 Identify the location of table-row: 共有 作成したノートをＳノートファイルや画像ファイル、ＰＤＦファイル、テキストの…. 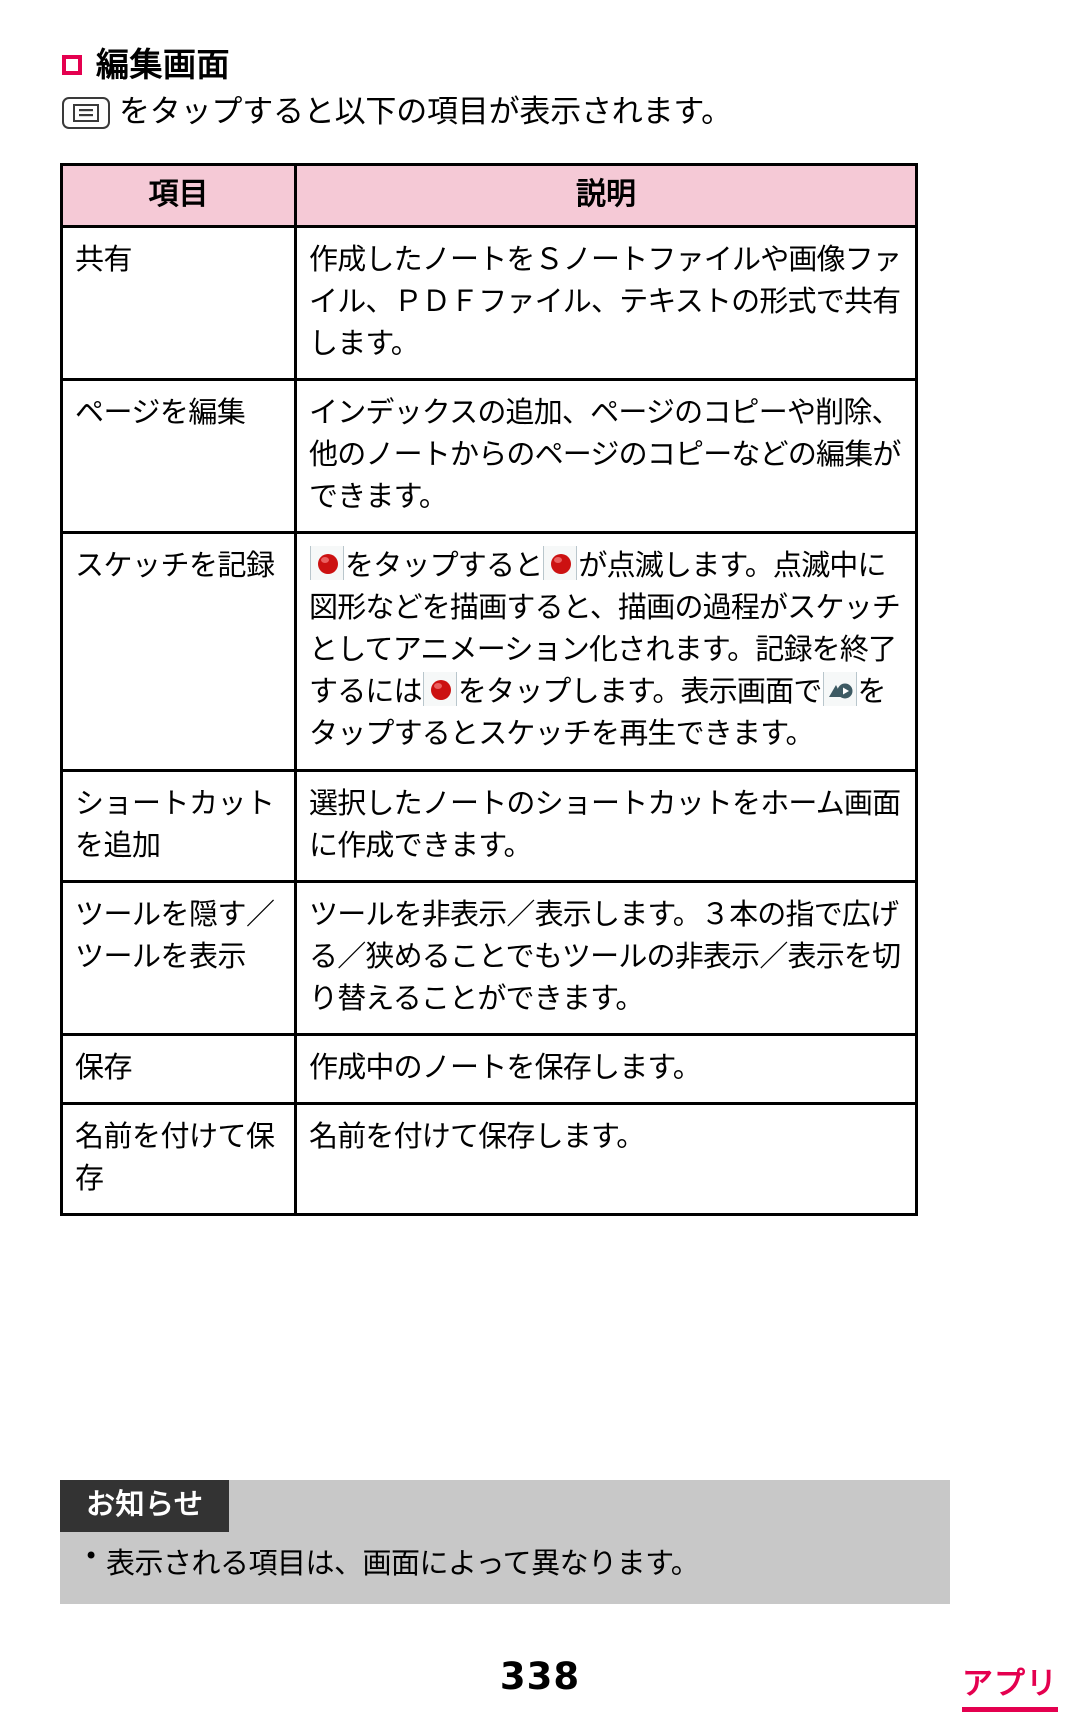
(489, 303).